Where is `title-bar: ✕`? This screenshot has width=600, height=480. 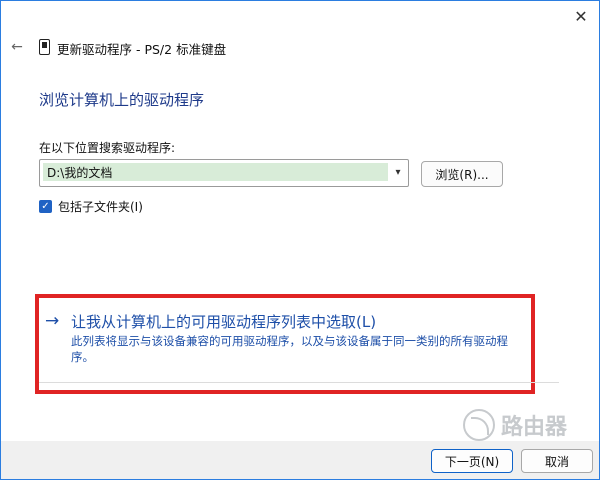 title-bar: ✕ is located at coordinates (300, 16).